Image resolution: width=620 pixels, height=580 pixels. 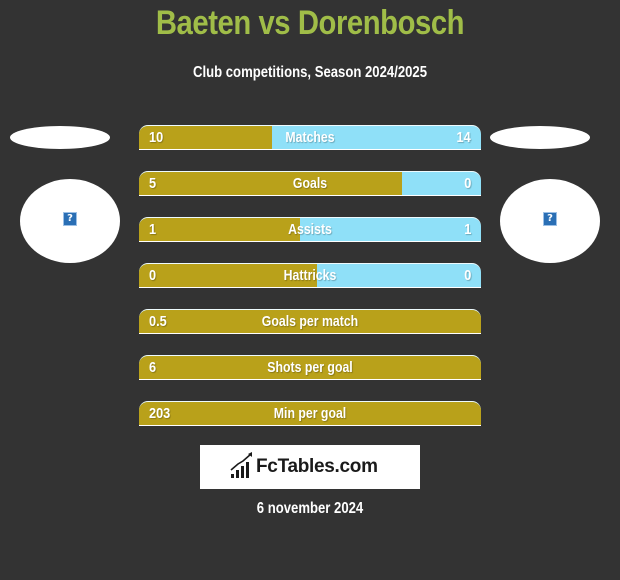 What do you see at coordinates (310, 508) in the screenshot?
I see `report-date: 6 november 2024` at bounding box center [310, 508].